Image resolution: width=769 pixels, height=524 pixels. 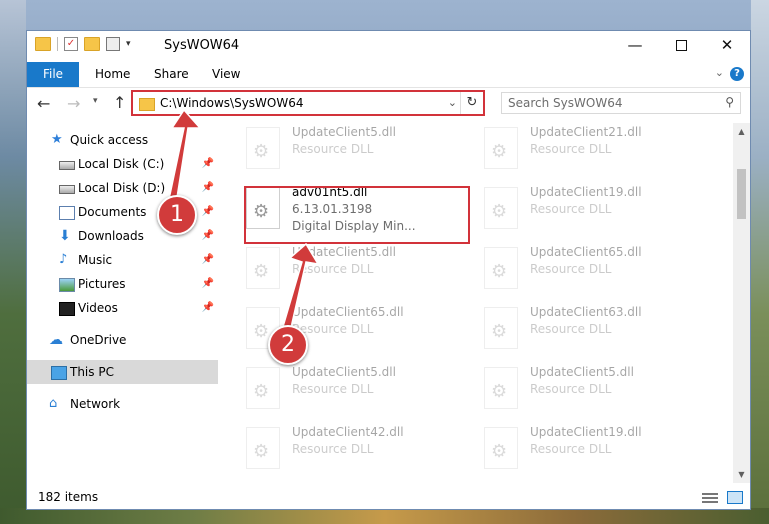 I want to click on back-arrow-icon: ←, so click(x=43, y=103).